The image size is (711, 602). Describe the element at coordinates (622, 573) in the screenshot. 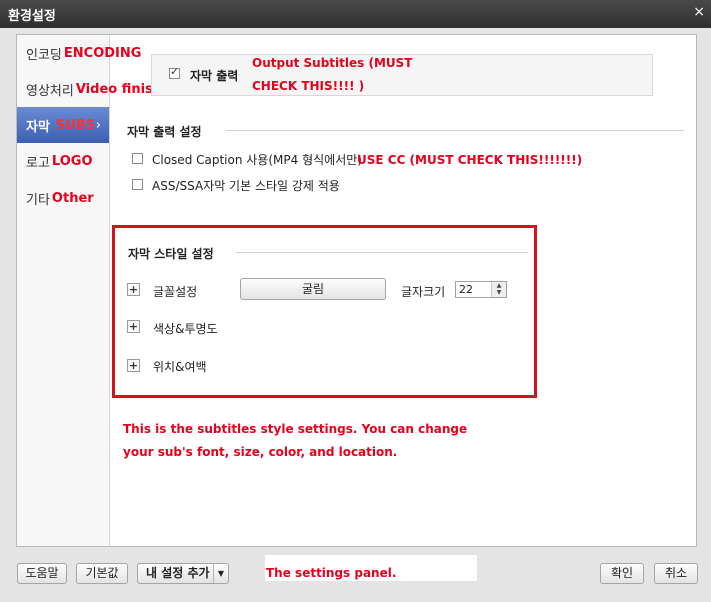

I see `ok-button: 확인` at that location.